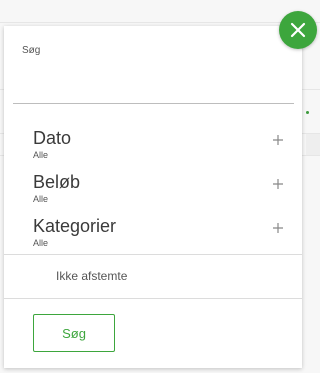  I want to click on search-input, so click(153, 84).